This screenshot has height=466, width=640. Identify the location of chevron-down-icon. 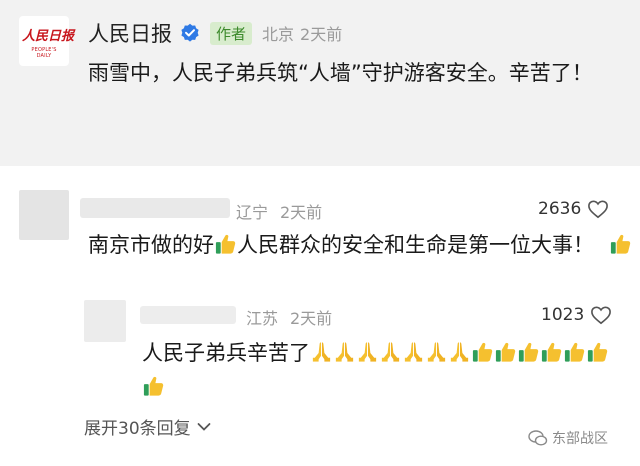
(204, 426).